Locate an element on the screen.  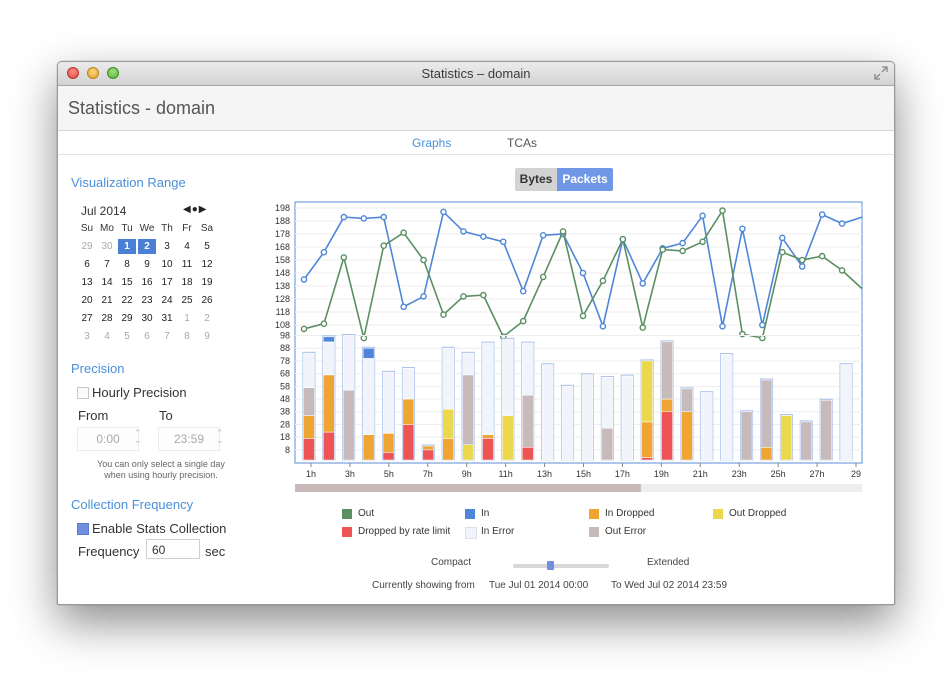
bar-y-tick-label: 68 is located at coordinates (285, 374).